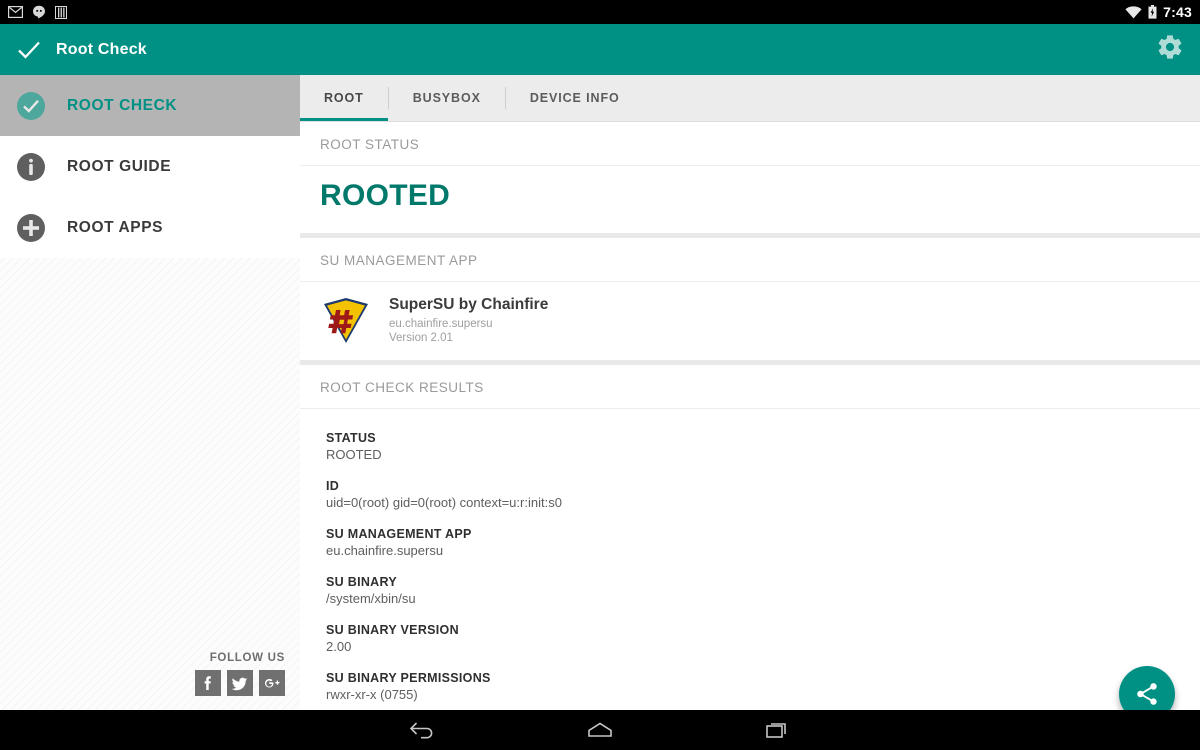 This screenshot has height=750, width=1200. I want to click on gmail-icon, so click(15, 12).